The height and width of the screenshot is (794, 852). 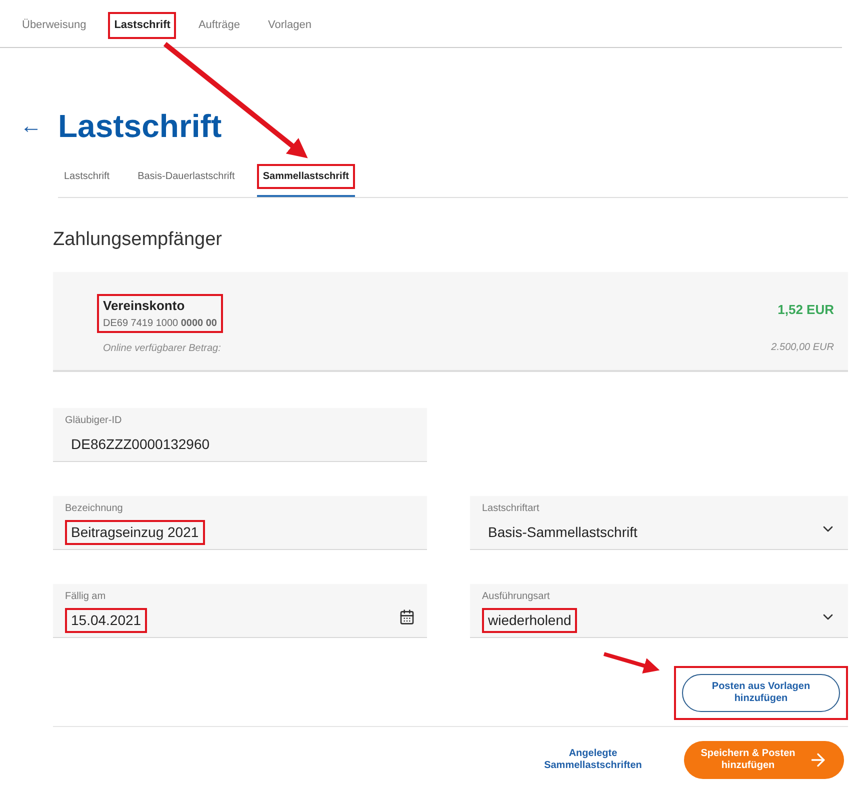 I want to click on saved-collections-link: Angelegte Sammellastschriften, so click(x=593, y=760).